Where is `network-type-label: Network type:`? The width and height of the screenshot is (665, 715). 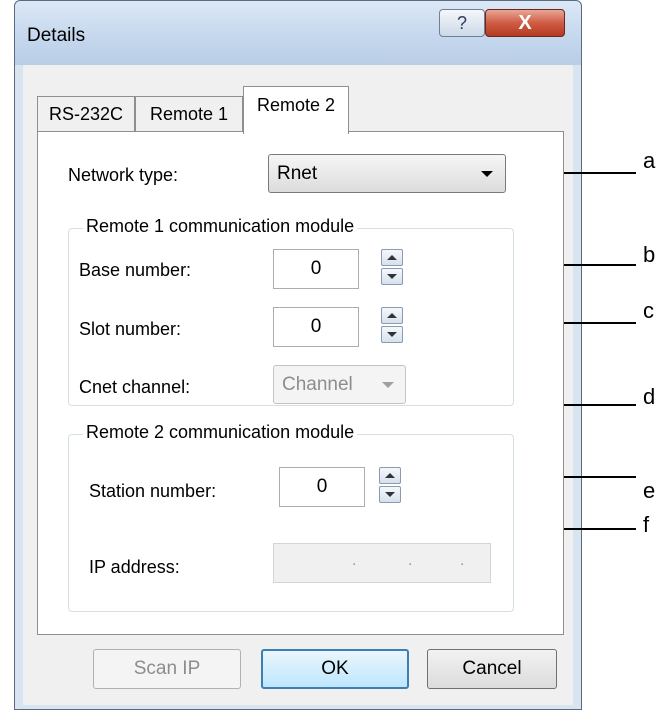
network-type-label: Network type: is located at coordinates (123, 175).